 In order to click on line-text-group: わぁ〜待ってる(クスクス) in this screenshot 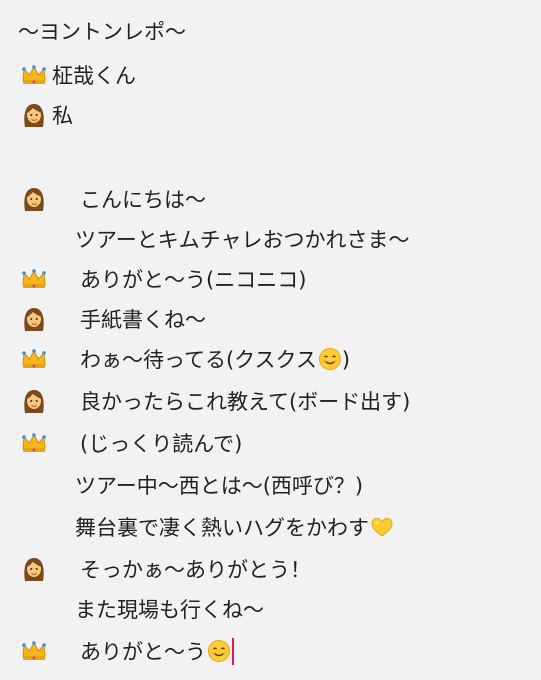, I will do `click(215, 359)`.